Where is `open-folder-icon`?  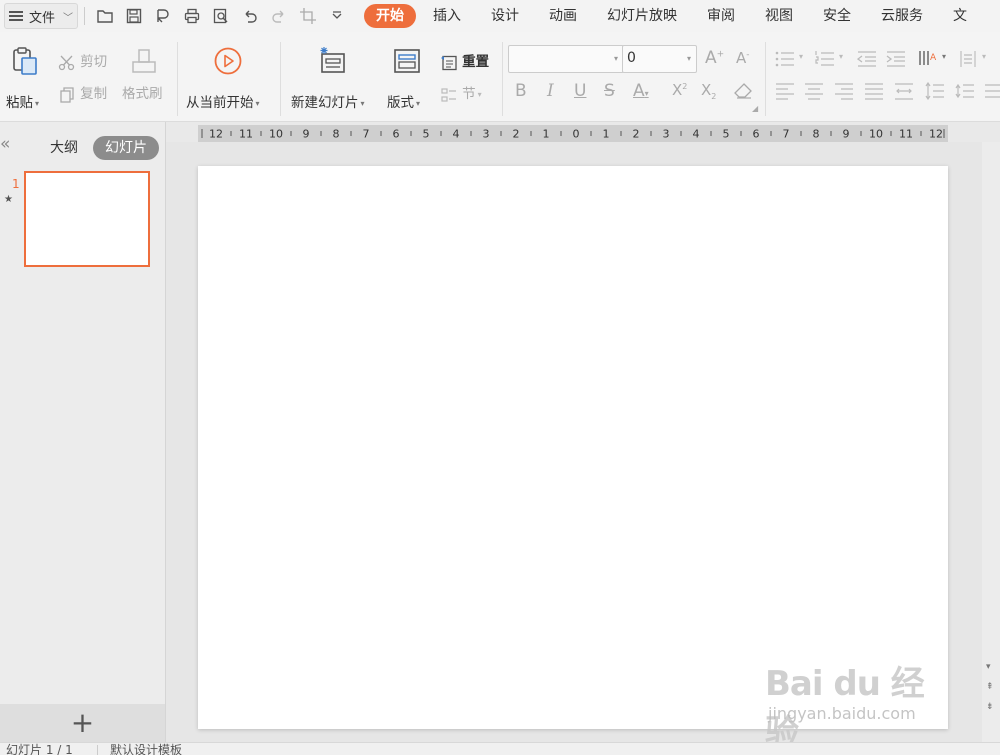 open-folder-icon is located at coordinates (105, 16).